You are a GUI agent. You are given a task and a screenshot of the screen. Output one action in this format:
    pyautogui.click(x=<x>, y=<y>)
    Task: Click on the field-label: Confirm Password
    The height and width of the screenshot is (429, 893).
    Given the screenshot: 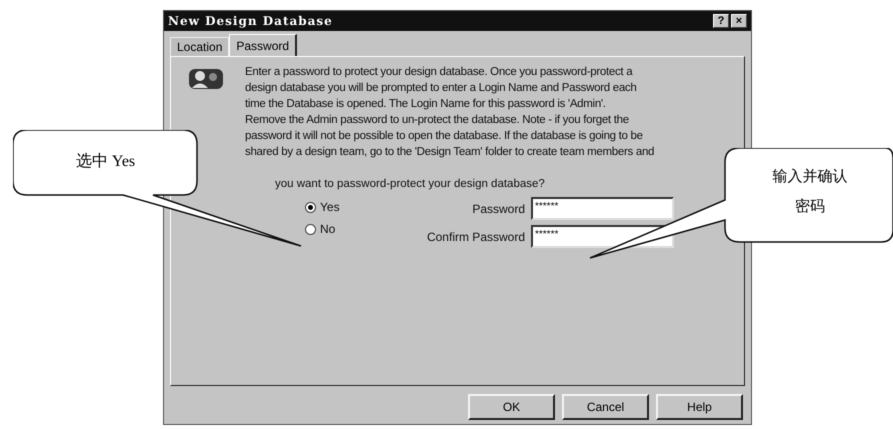 What is the action you would take?
    pyautogui.click(x=475, y=237)
    